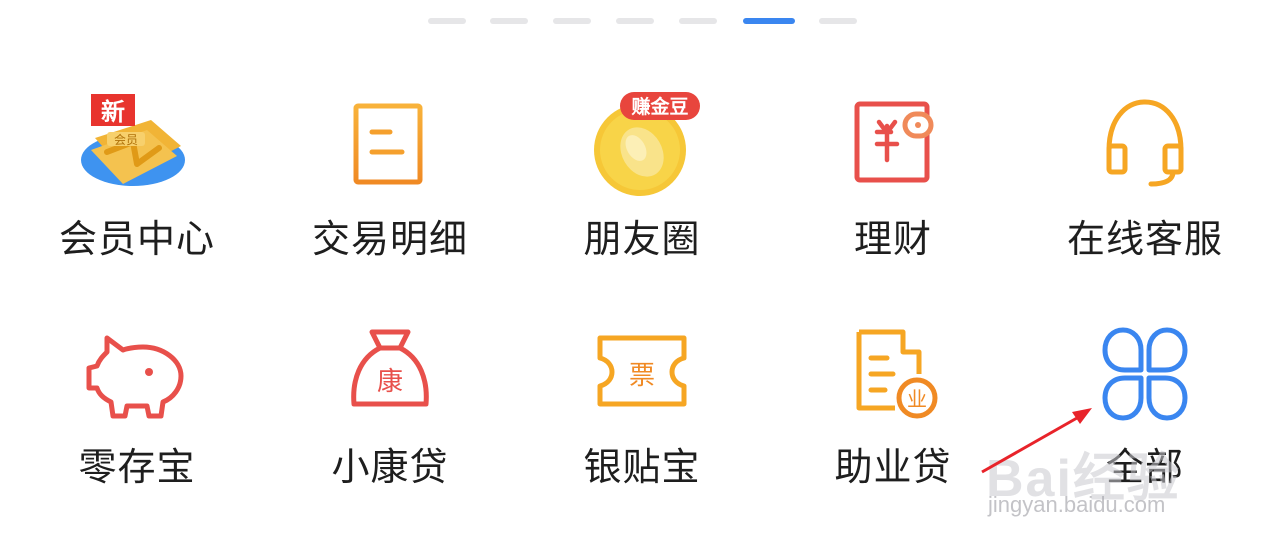  What do you see at coordinates (893, 467) in the screenshot?
I see `grid-item-label: 助业贷` at bounding box center [893, 467].